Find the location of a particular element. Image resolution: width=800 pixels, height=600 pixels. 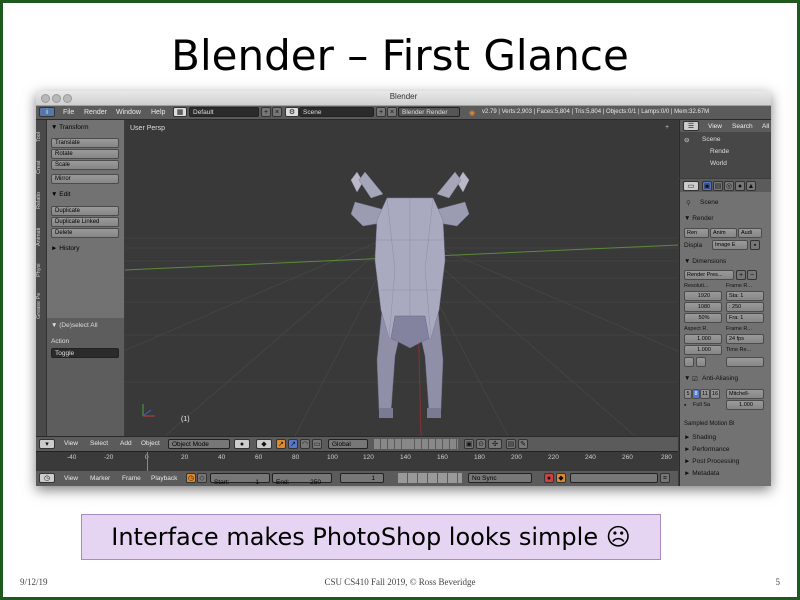

world-context-icon: ● is located at coordinates (740, 186).